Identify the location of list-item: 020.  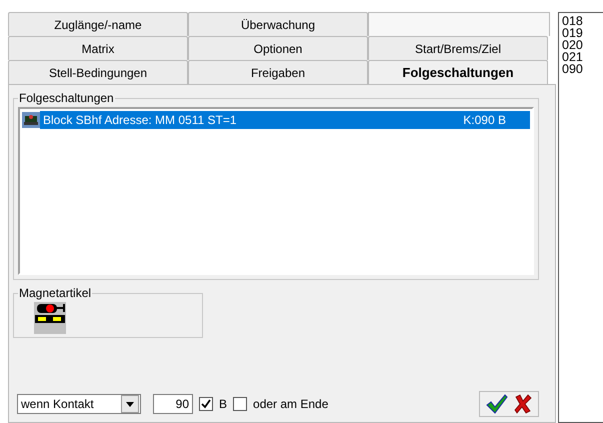
(581, 45).